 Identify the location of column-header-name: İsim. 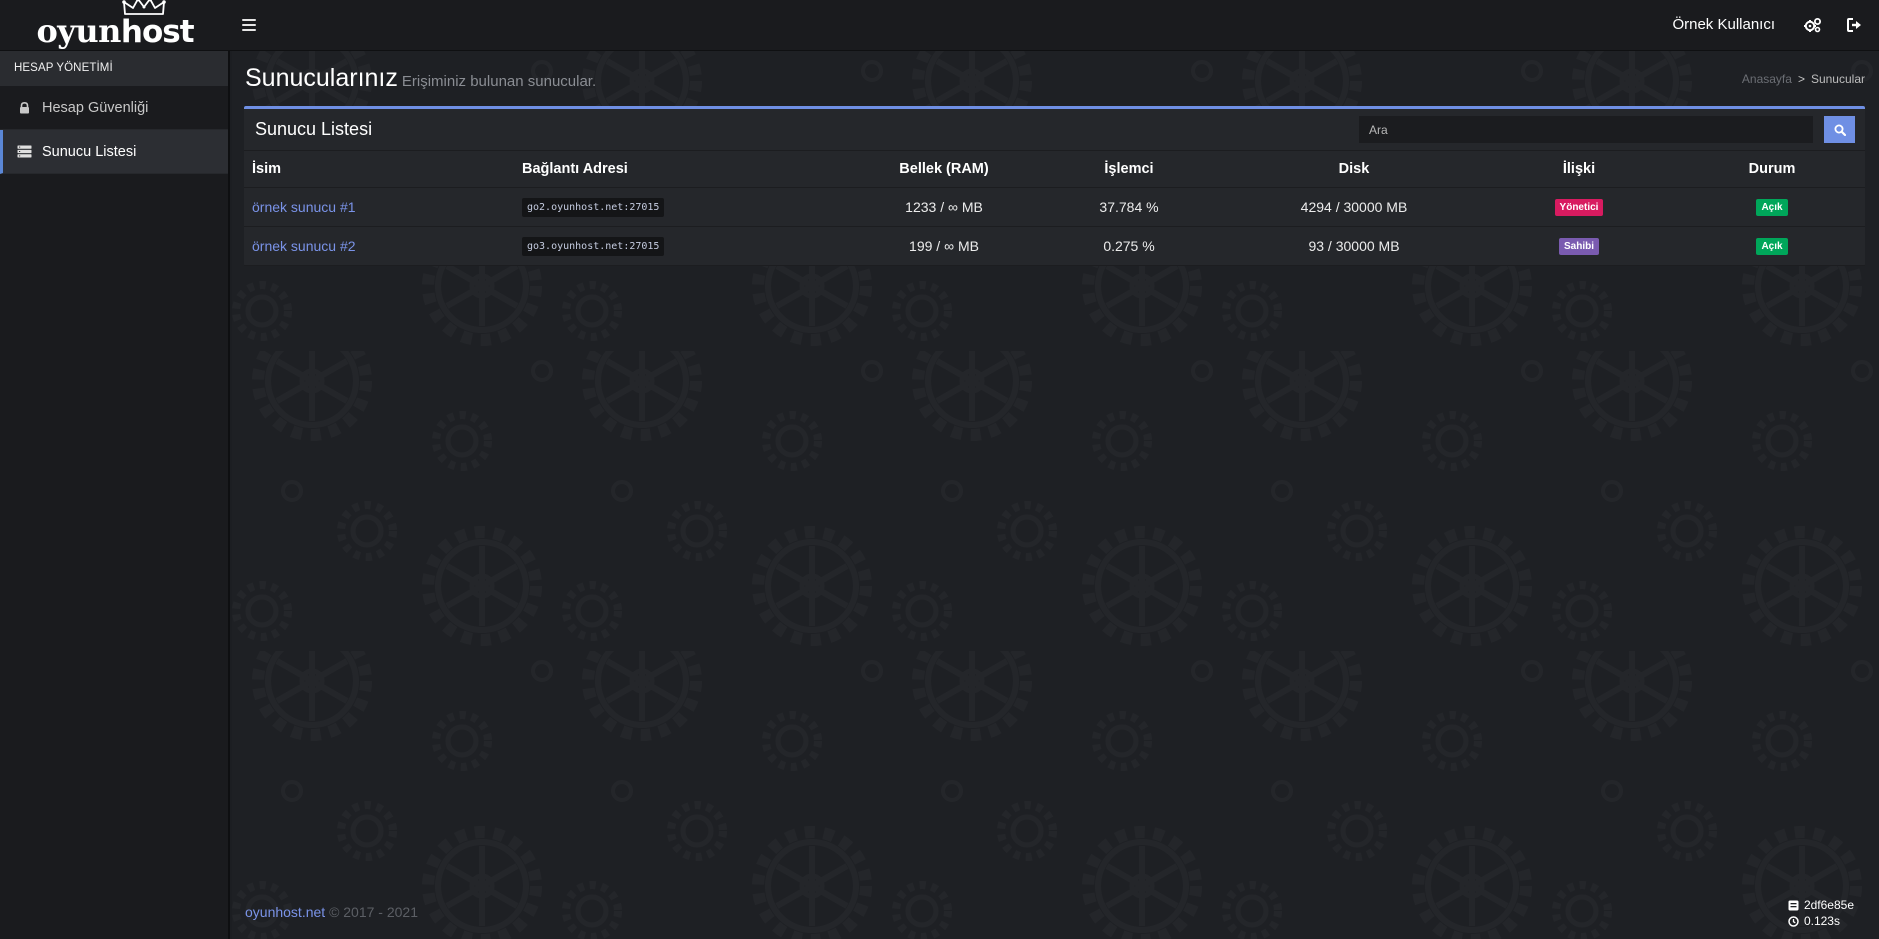
(379, 169).